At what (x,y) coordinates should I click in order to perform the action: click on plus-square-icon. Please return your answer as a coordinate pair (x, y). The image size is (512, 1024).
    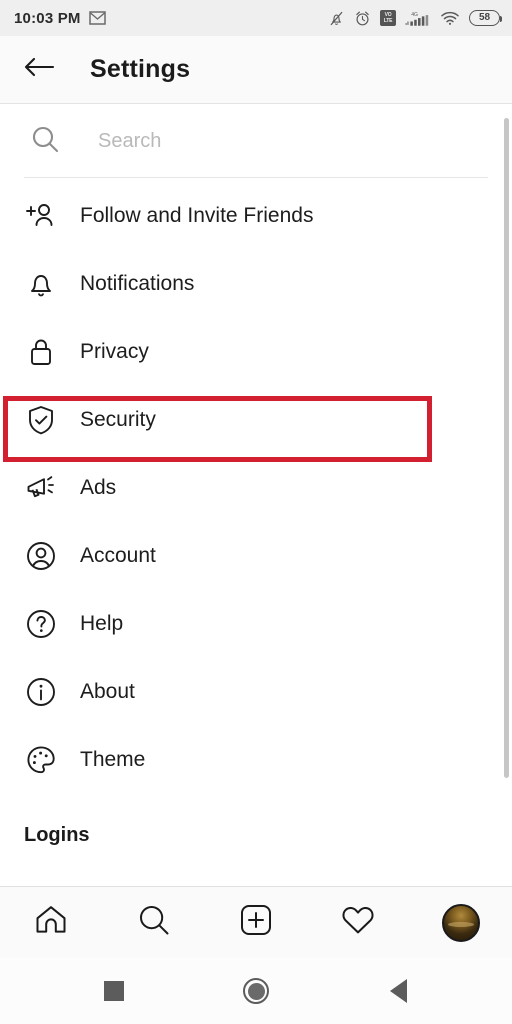
    Looking at the image, I should click on (256, 922).